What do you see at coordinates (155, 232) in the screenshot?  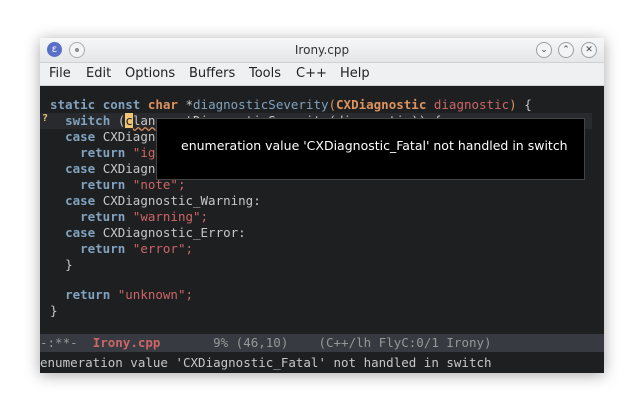 I see `code-line-9: case CXDiagnostic_Error:` at bounding box center [155, 232].